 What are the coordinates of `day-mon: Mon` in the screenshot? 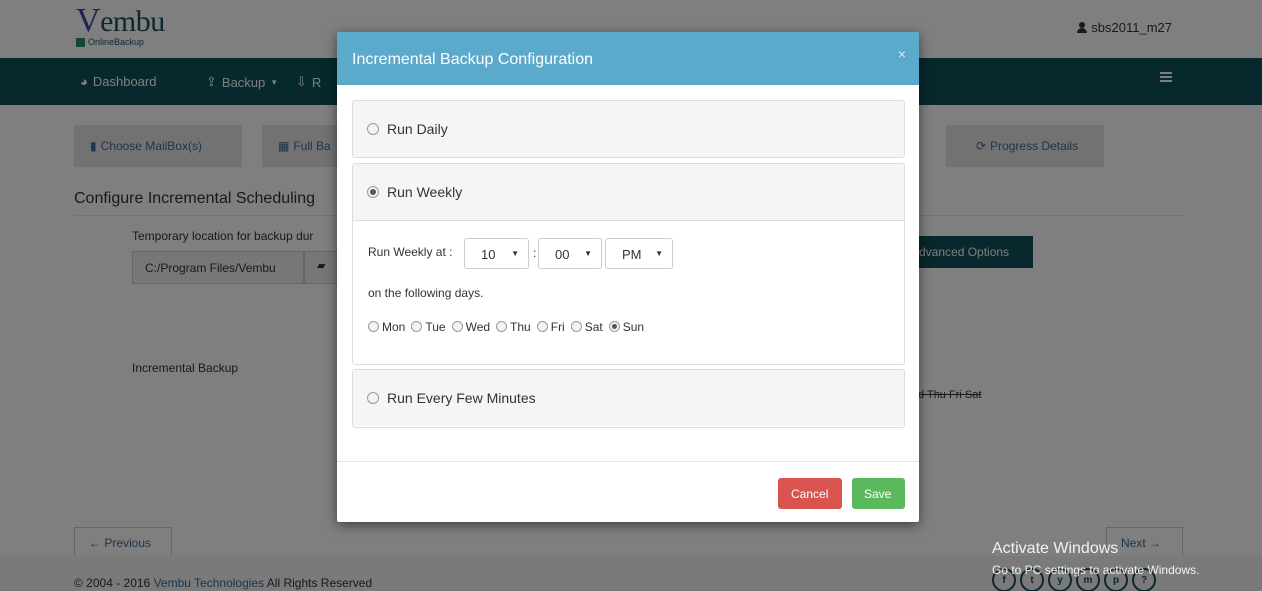 It's located at (386, 327).